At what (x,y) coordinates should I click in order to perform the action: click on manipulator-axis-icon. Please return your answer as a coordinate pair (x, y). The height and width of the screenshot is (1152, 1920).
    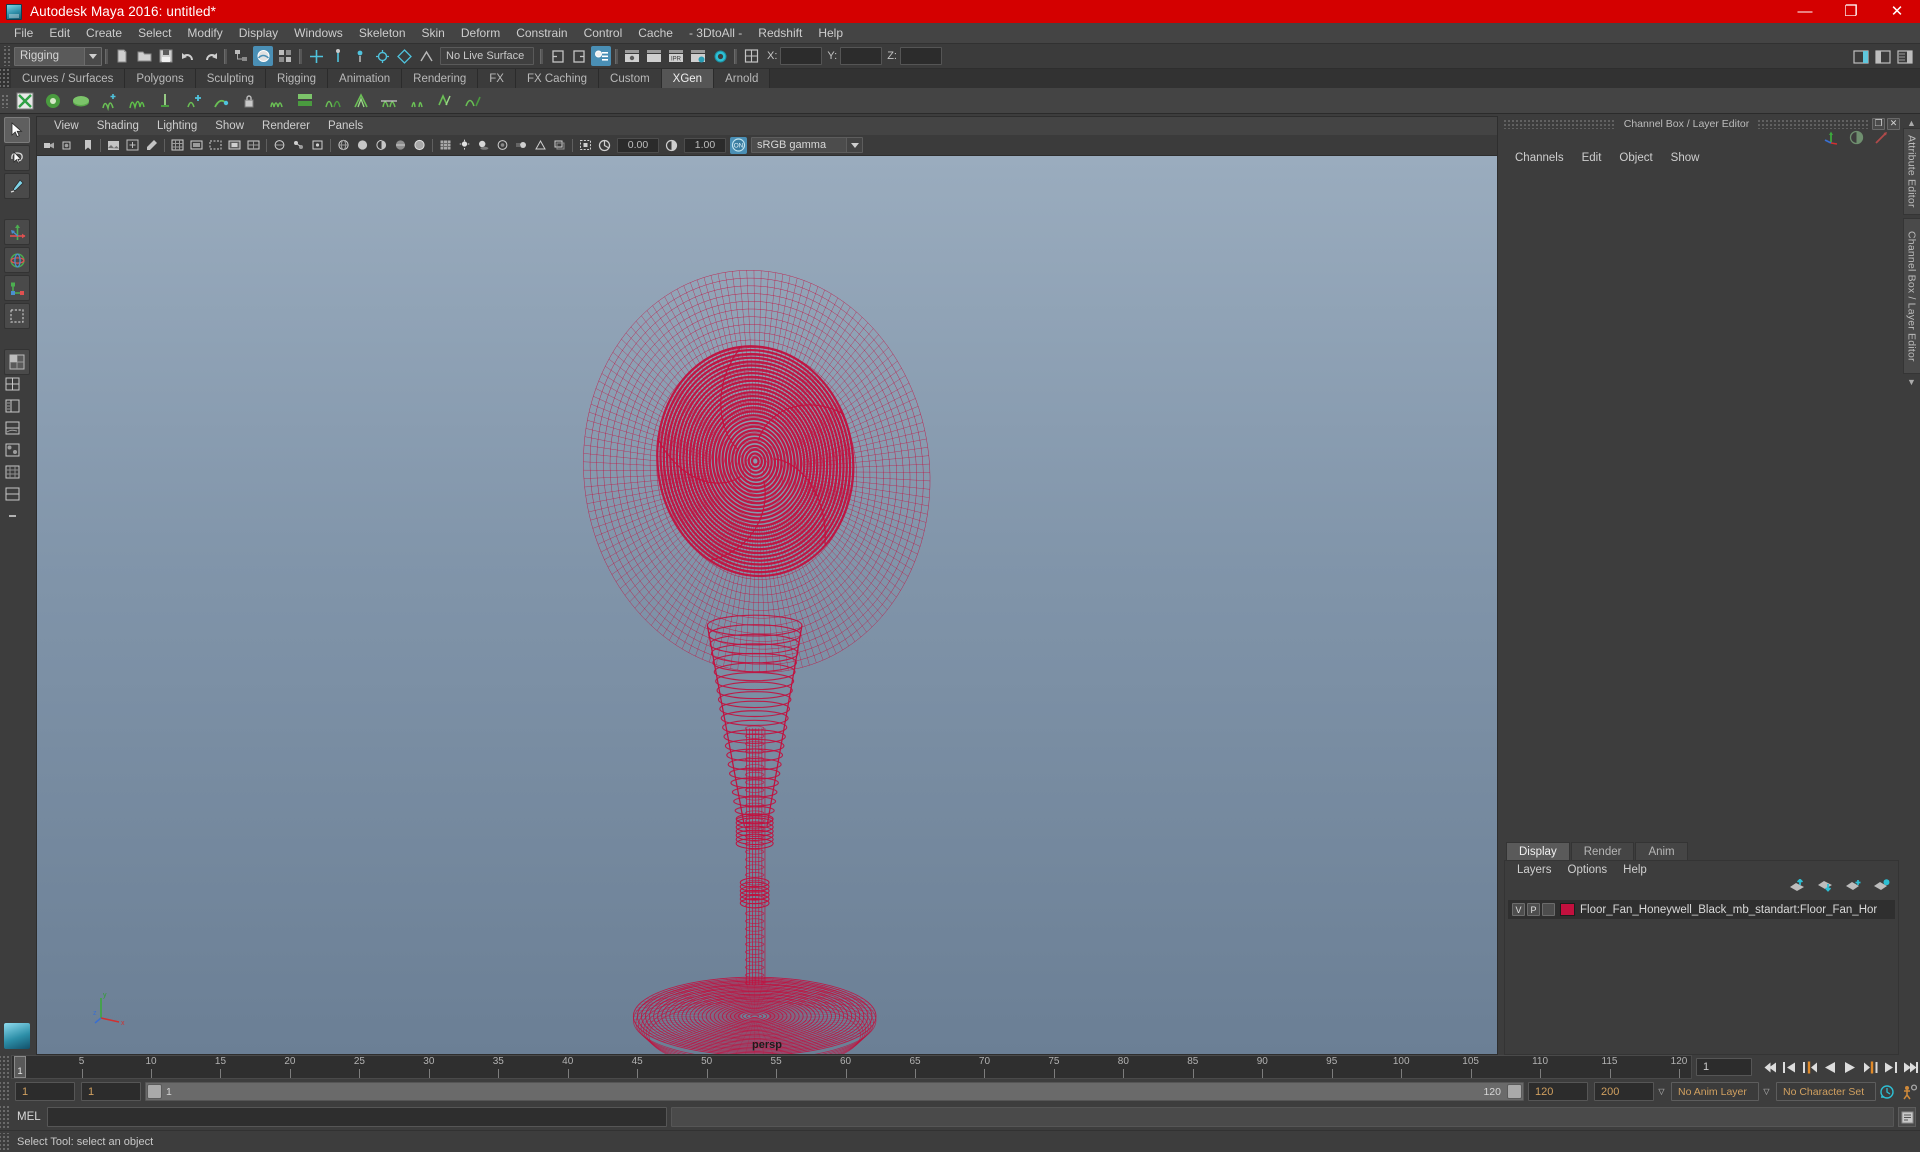
    Looking at the image, I should click on (1831, 140).